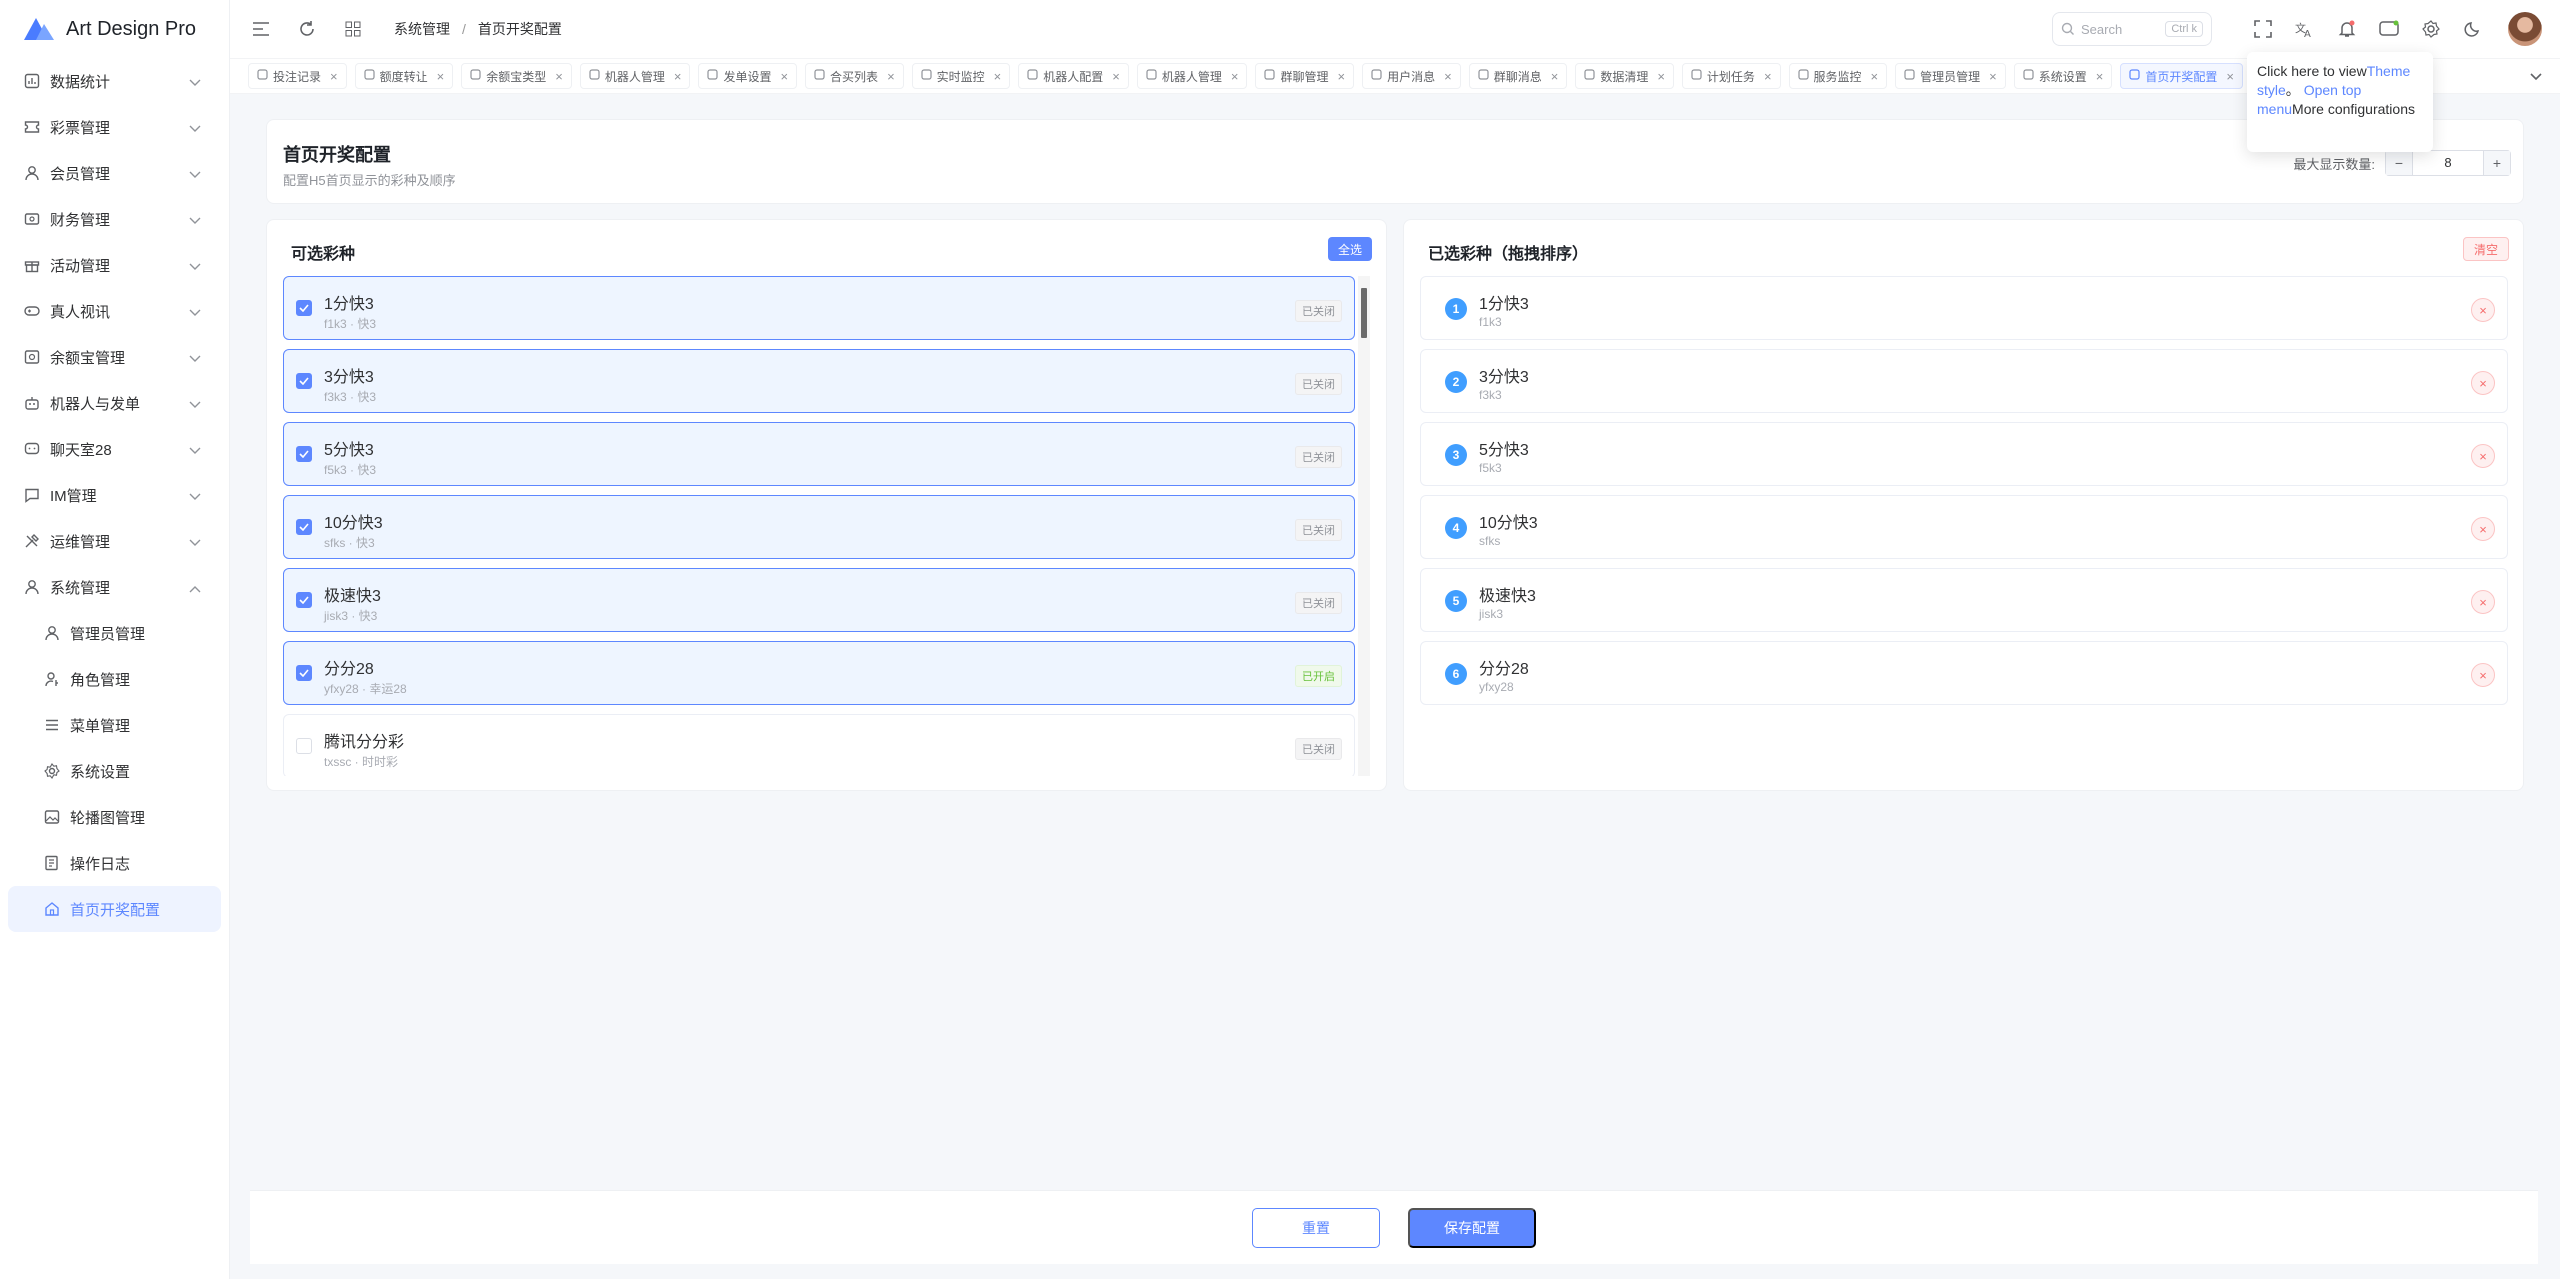 The width and height of the screenshot is (2560, 1279). What do you see at coordinates (1305, 76) in the screenshot?
I see `tab: 群聊管理 ×` at bounding box center [1305, 76].